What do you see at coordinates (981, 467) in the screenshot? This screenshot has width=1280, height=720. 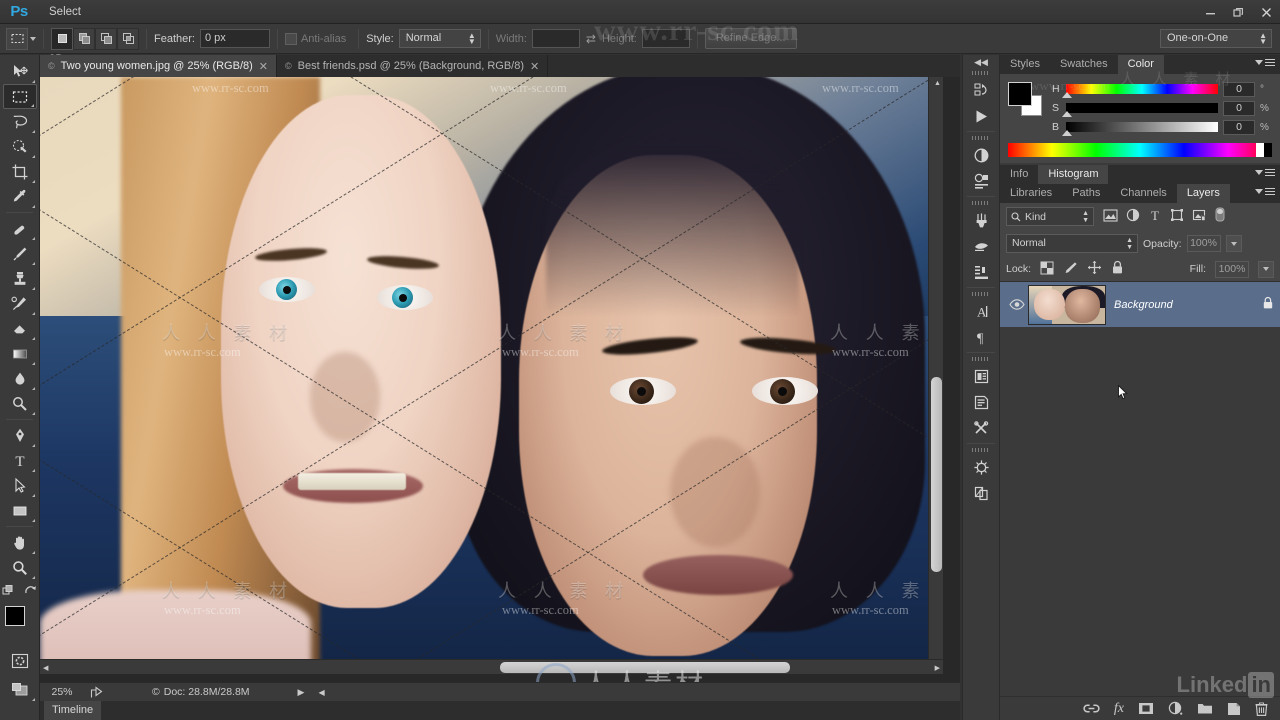 I see `3d-icon` at bounding box center [981, 467].